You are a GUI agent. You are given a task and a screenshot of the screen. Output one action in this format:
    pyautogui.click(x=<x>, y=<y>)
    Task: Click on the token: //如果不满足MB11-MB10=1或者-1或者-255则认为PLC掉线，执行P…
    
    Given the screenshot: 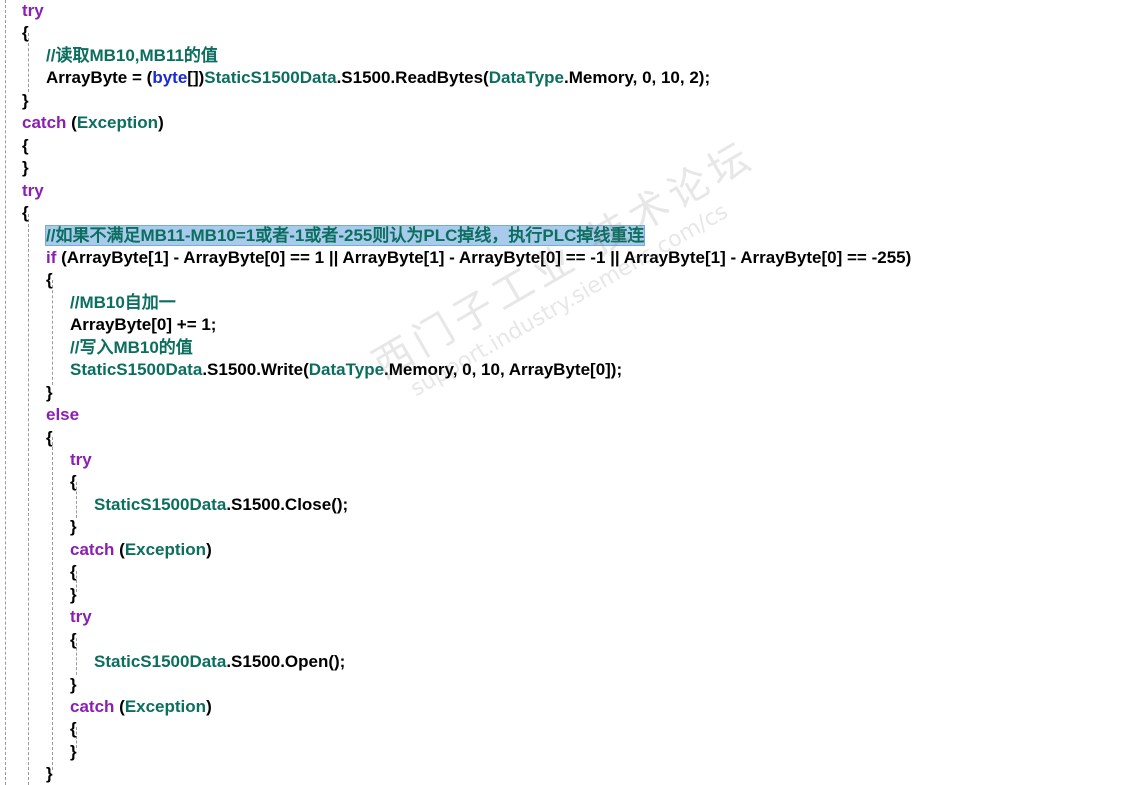 What is the action you would take?
    pyautogui.click(x=345, y=235)
    